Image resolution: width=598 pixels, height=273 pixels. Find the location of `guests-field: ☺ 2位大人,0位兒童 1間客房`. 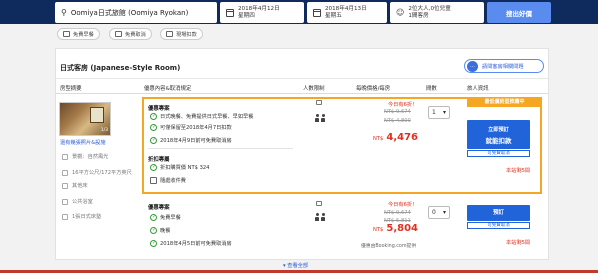

guests-field: ☺ 2位大人,0位兒童 1間客房 is located at coordinates (437, 12).